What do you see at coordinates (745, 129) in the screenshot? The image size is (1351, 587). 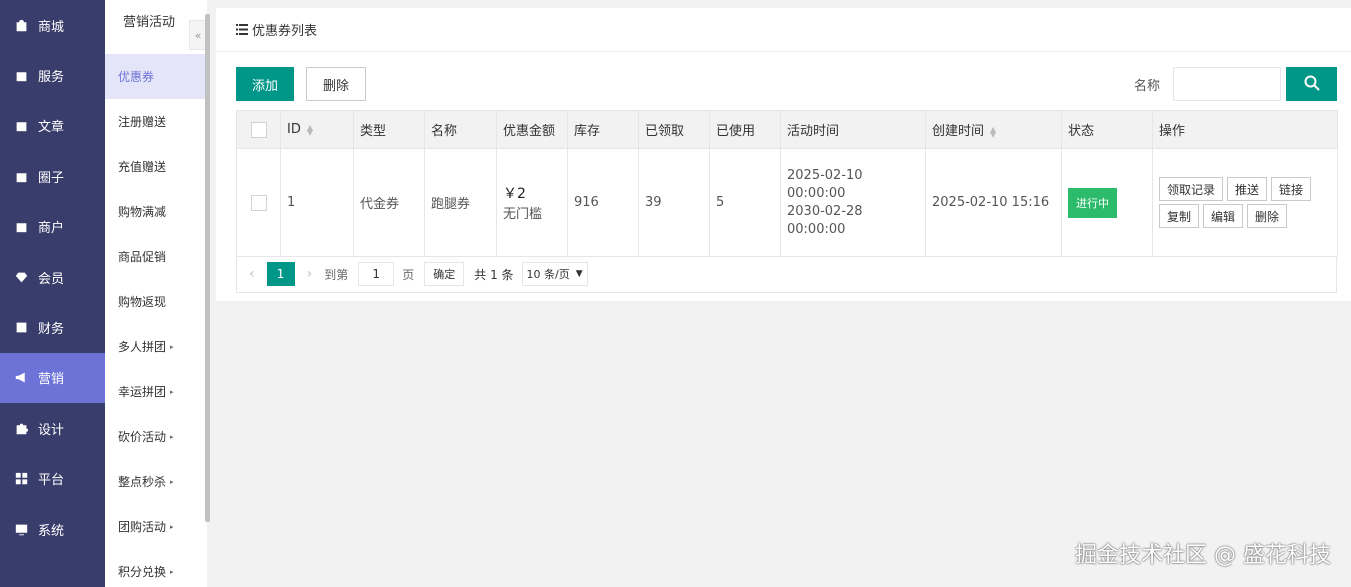 I see `header-used: 已使用` at bounding box center [745, 129].